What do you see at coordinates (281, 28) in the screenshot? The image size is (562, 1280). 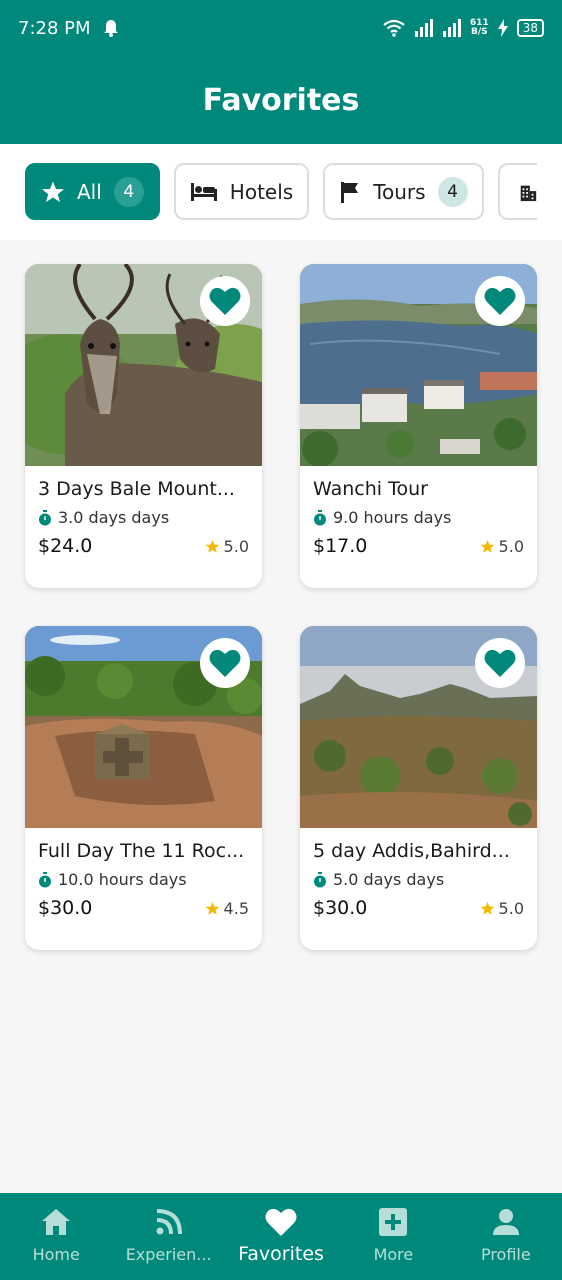 I see `status-bar: 7:28 PM 611 B/S 38` at bounding box center [281, 28].